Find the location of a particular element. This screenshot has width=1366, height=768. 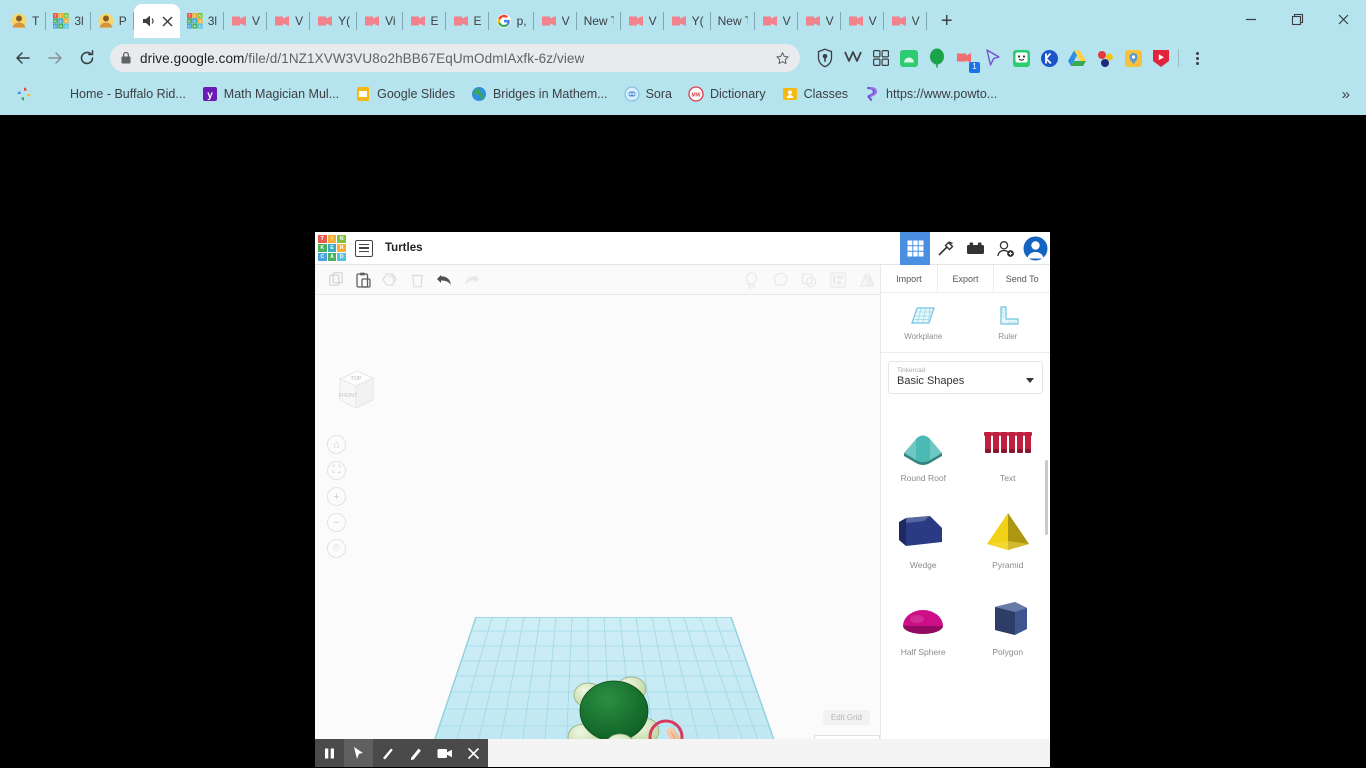

marker-button is located at coordinates (415, 753).